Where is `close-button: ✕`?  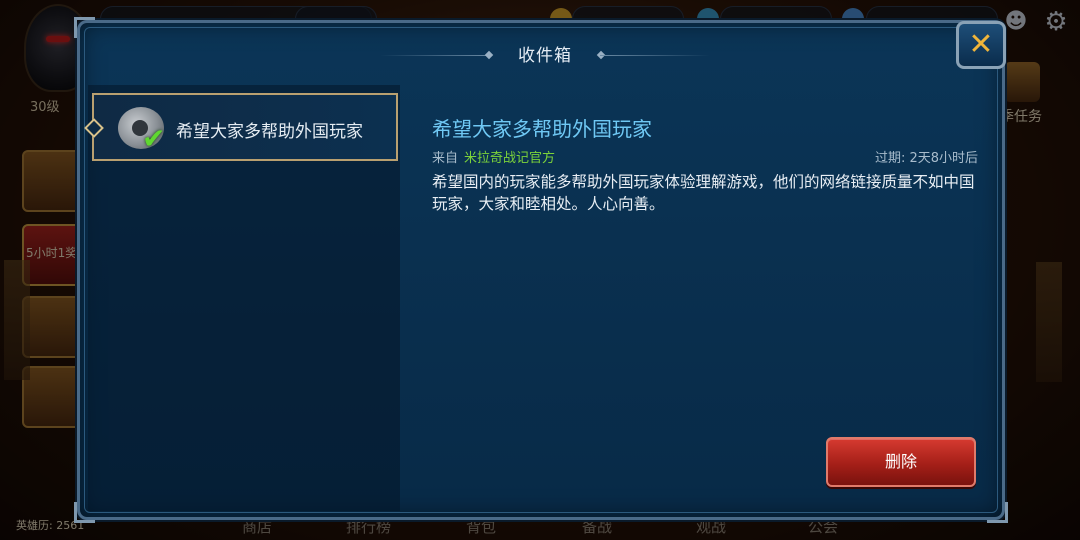
close-button: ✕ is located at coordinates (981, 45).